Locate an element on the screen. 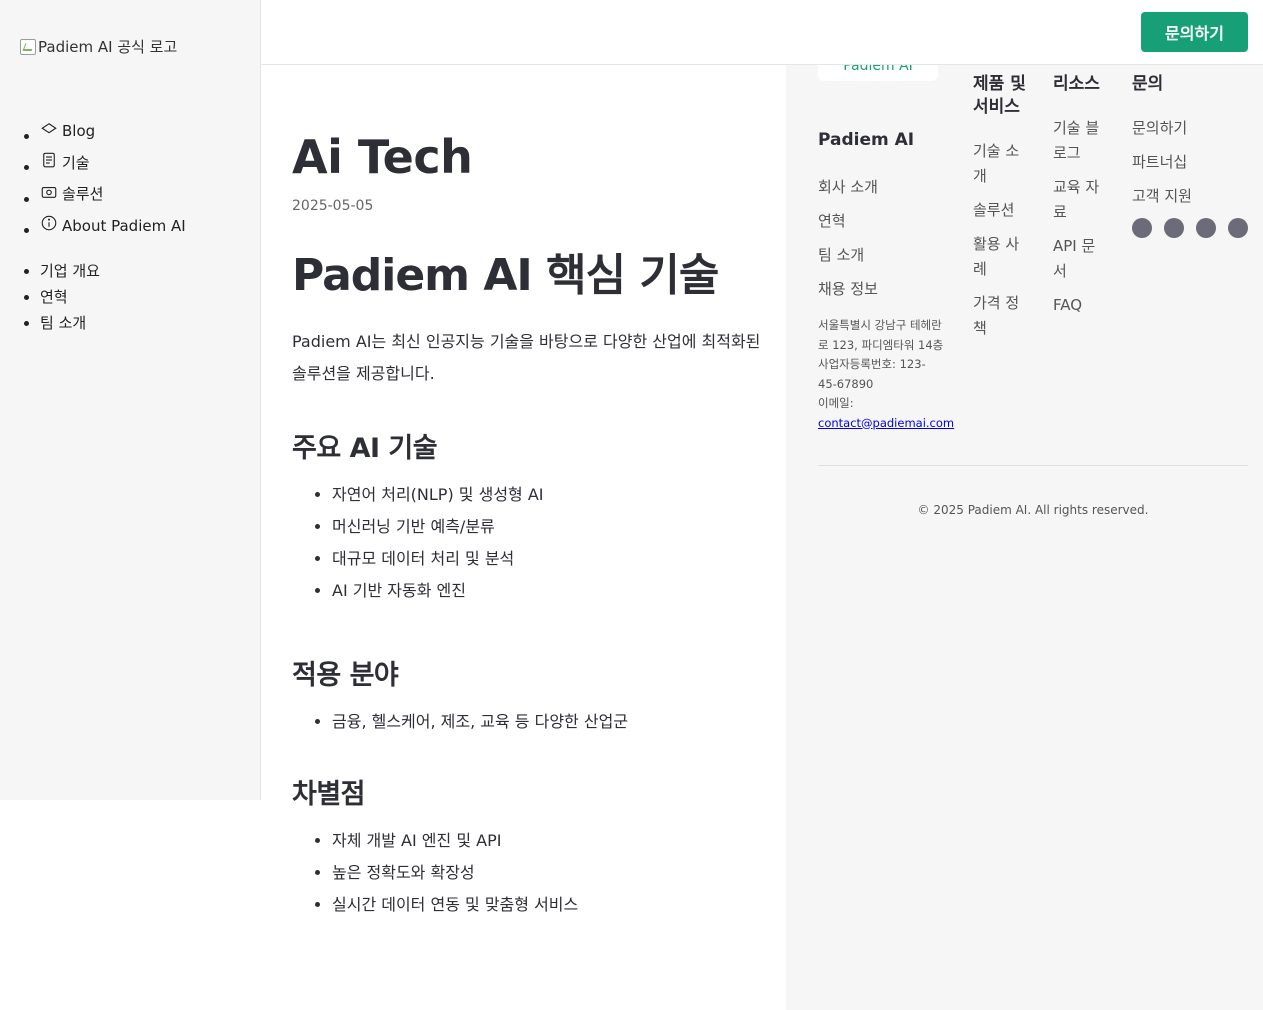  footer-link: FAQ is located at coordinates (1081, 305).